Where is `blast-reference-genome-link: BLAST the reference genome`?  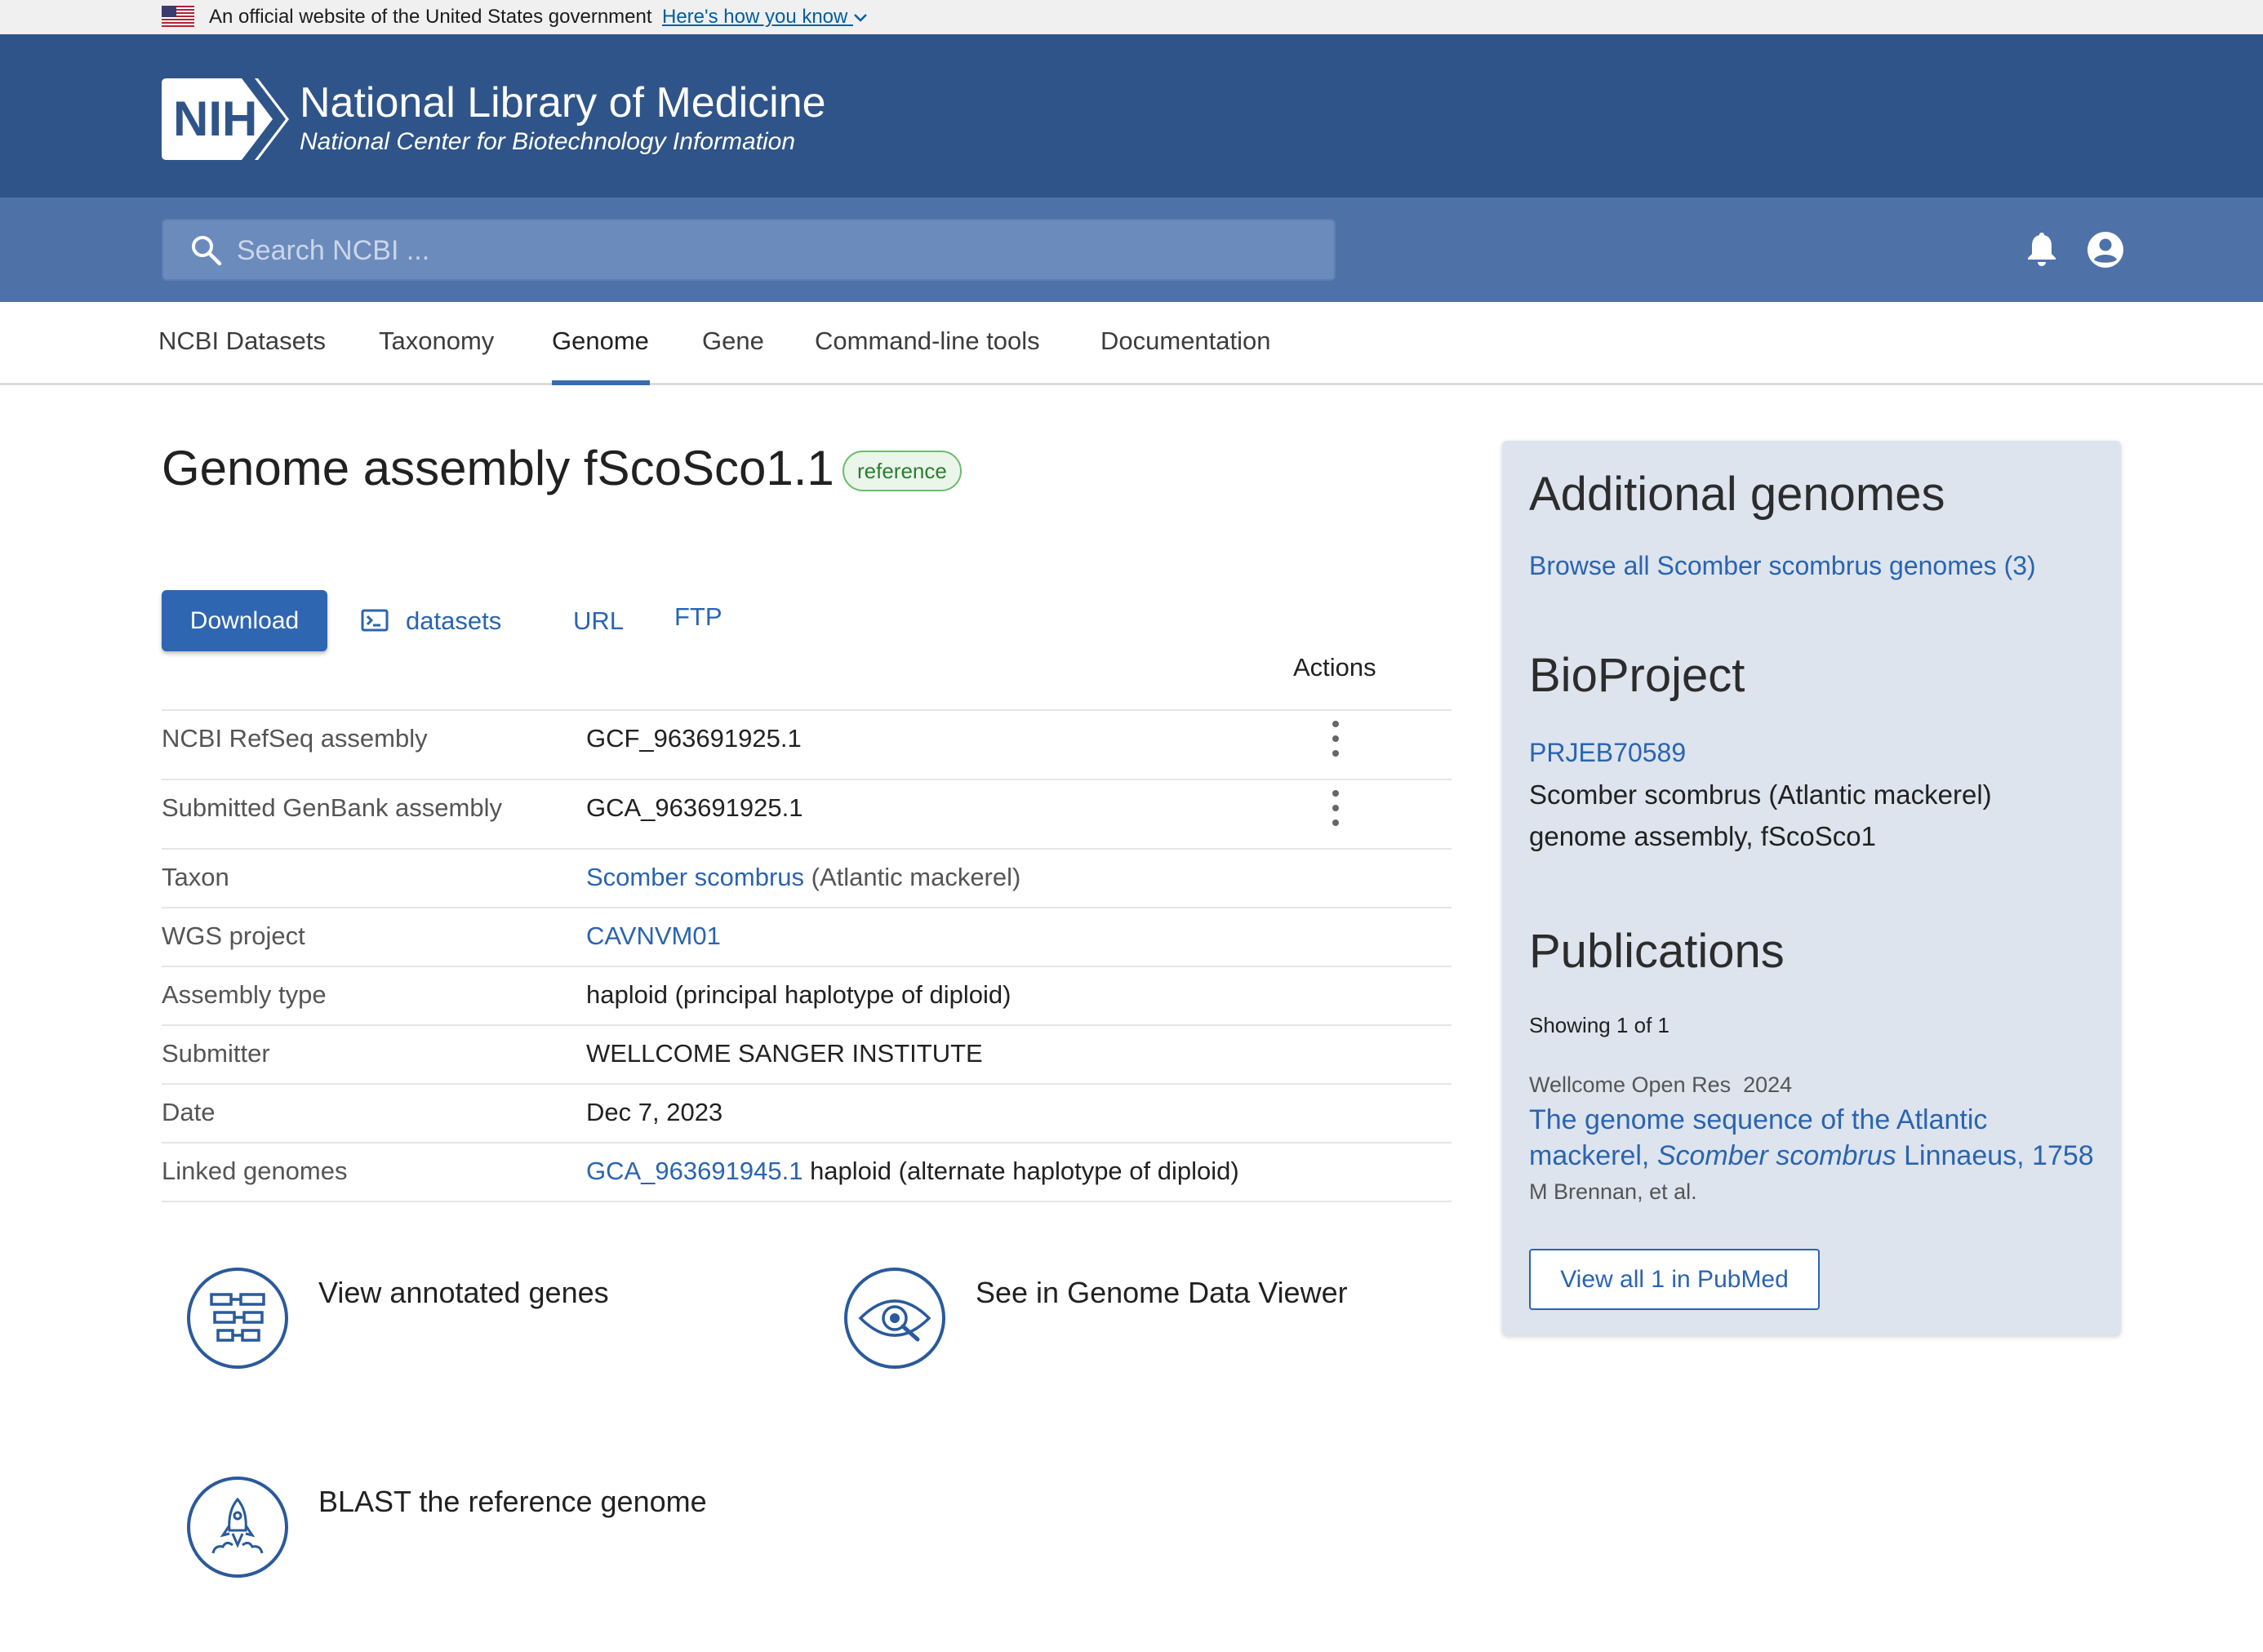 blast-reference-genome-link: BLAST the reference genome is located at coordinates (513, 1502).